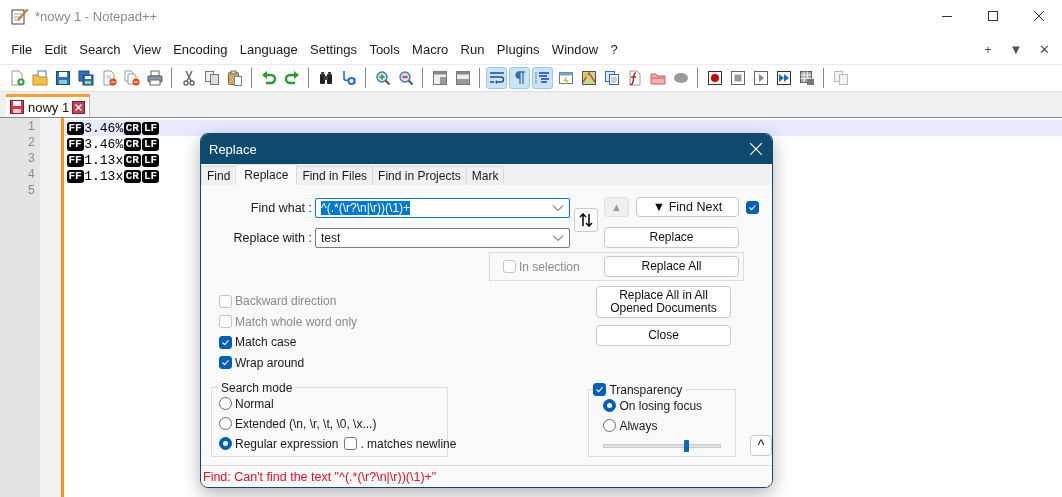 The height and width of the screenshot is (497, 1062). Describe the element at coordinates (419, 175) in the screenshot. I see `dialog-tab: Find in Projects` at that location.